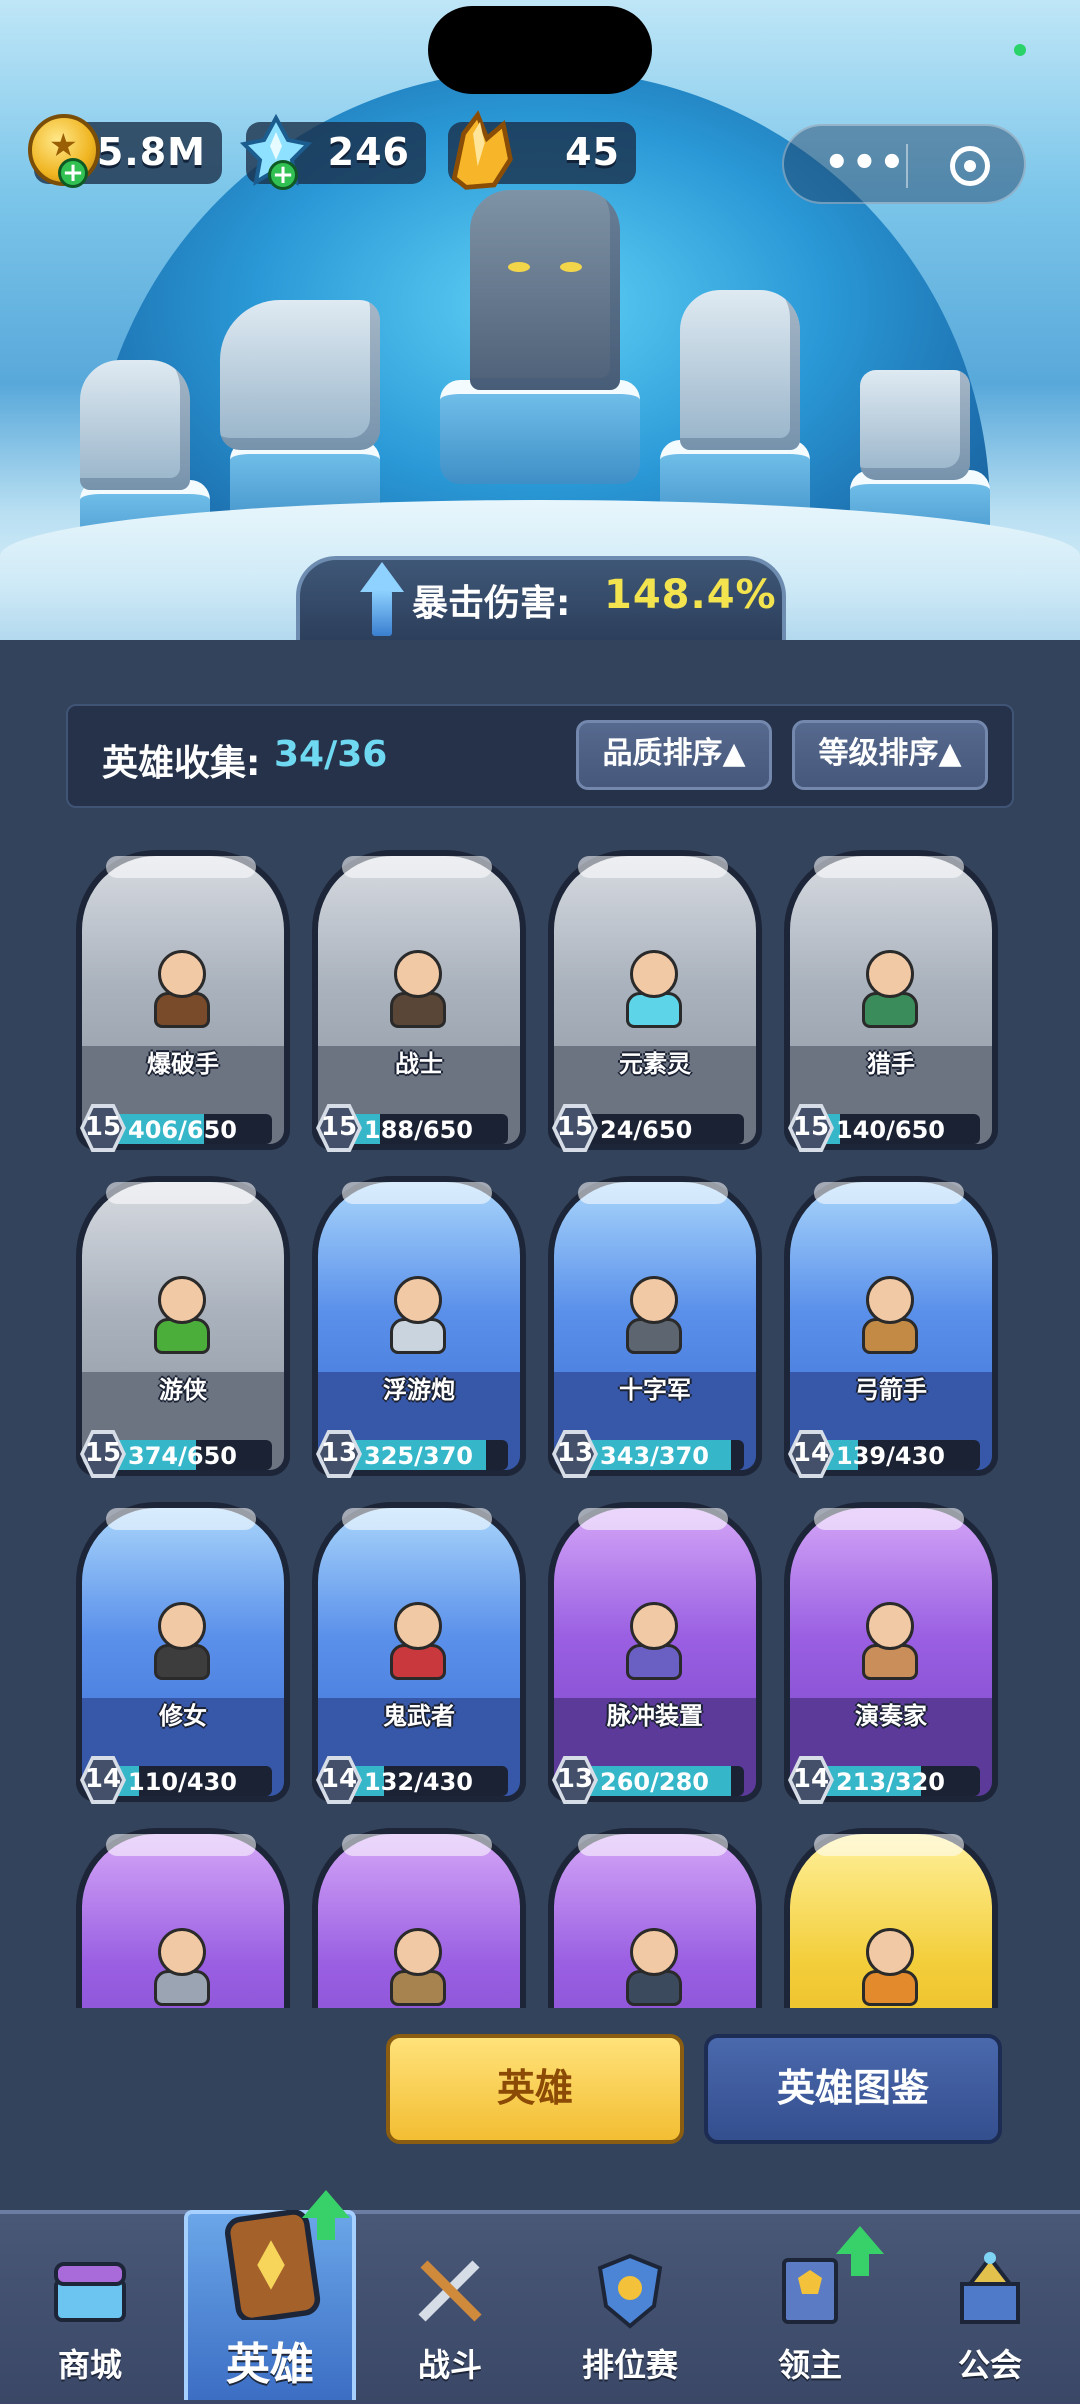 The image size is (1080, 2404). I want to click on hero-card: 弓箭手 139/430 14, so click(891, 1331).